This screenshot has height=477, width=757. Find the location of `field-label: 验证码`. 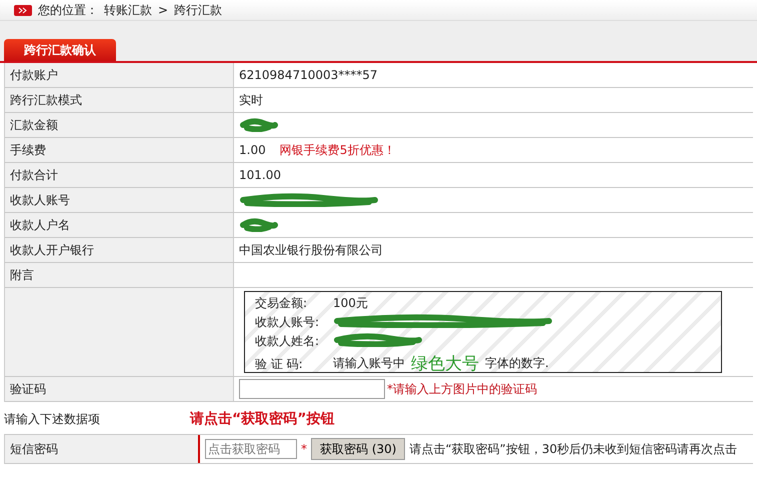

field-label: 验证码 is located at coordinates (28, 389).